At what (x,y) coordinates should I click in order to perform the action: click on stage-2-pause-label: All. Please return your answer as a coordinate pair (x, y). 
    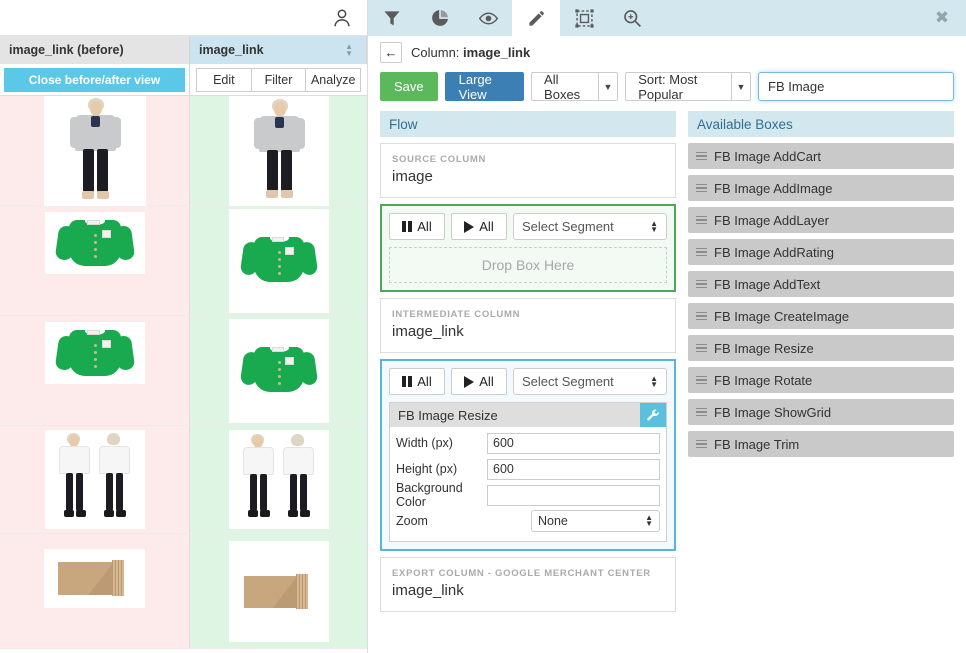
    Looking at the image, I should click on (424, 381).